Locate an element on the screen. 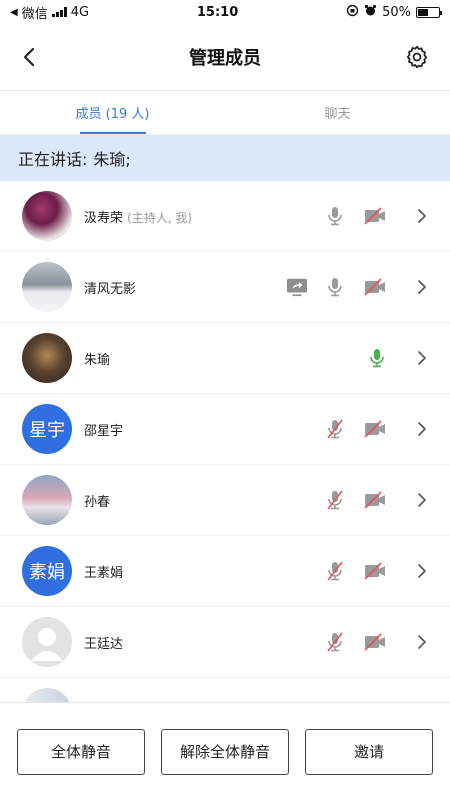 The image size is (450, 800). status-bar: ◀ 微信 4G 15:10 50% is located at coordinates (225, 12).